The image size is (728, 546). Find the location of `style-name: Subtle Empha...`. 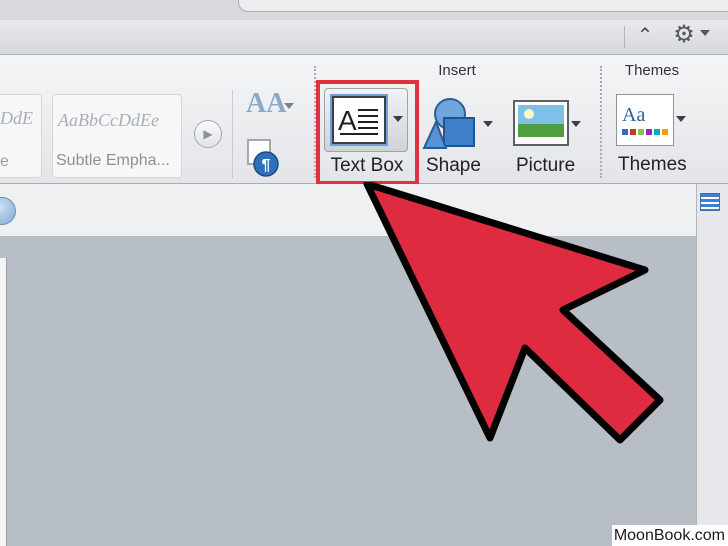

style-name: Subtle Empha... is located at coordinates (113, 160).